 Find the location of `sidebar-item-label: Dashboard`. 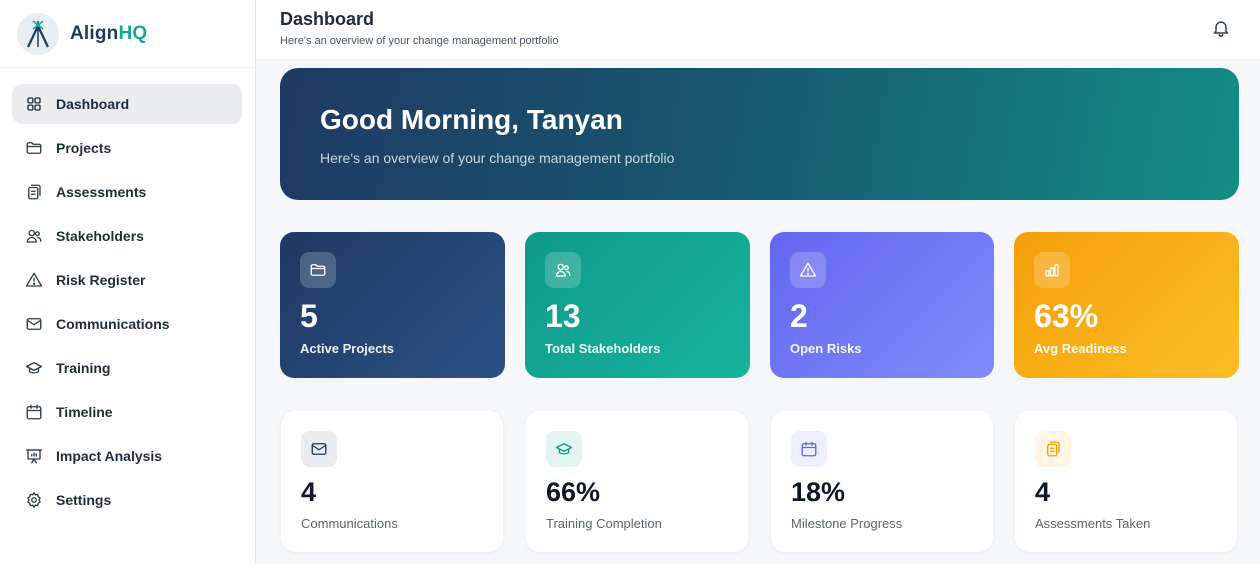

sidebar-item-label: Dashboard is located at coordinates (93, 104).